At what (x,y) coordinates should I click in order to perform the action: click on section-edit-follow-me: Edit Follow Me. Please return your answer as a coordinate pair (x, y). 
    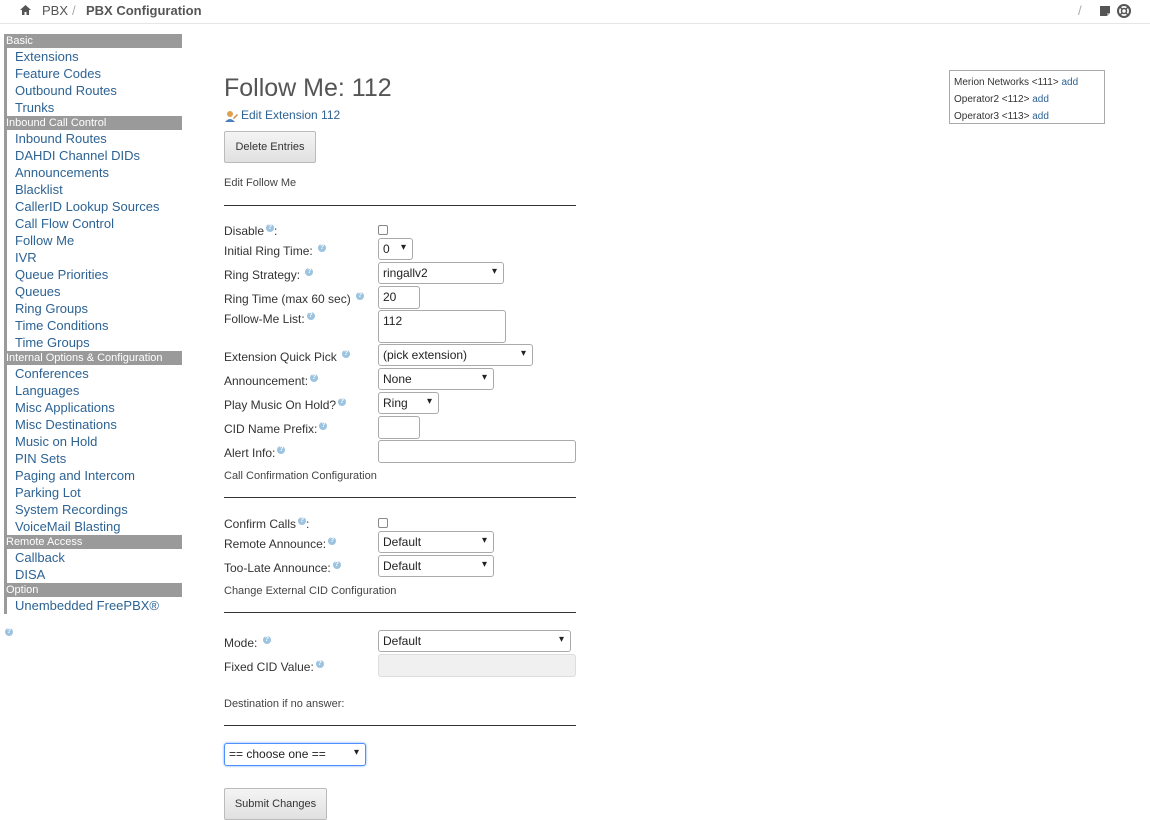
    Looking at the image, I should click on (260, 183).